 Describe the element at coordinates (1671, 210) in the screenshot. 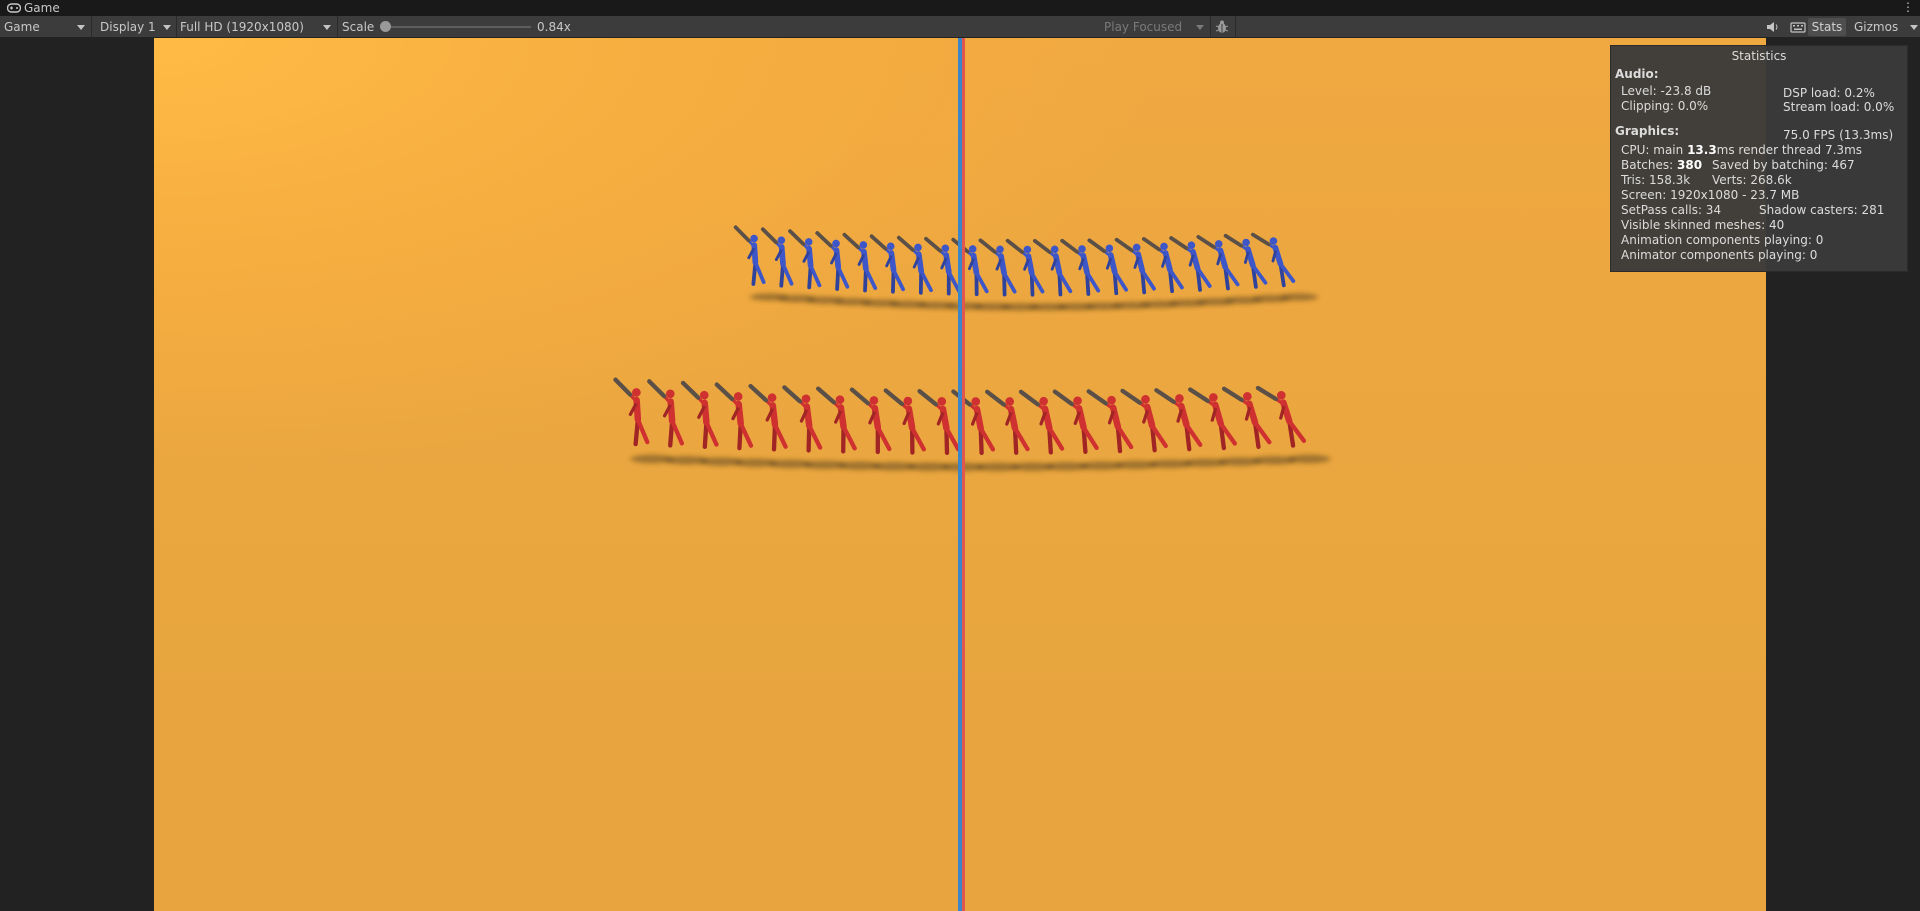

I see `setpass-calls: SetPass calls: 34` at that location.